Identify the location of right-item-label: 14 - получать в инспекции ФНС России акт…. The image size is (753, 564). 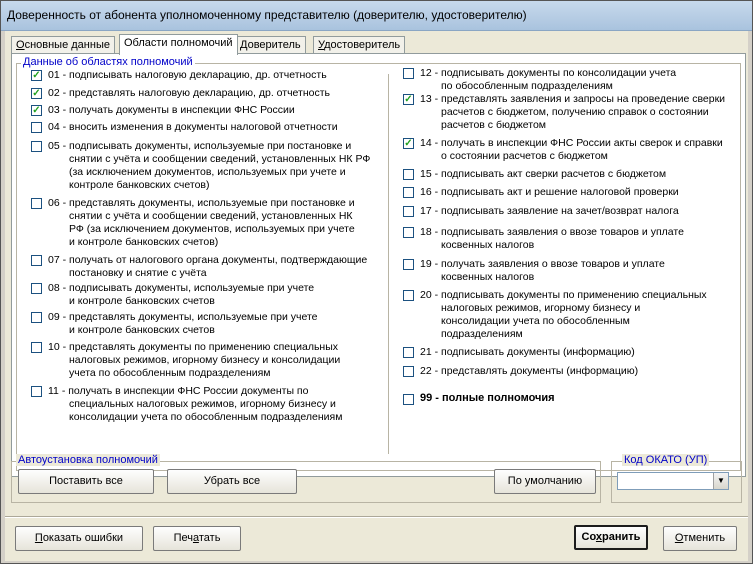
(571, 150).